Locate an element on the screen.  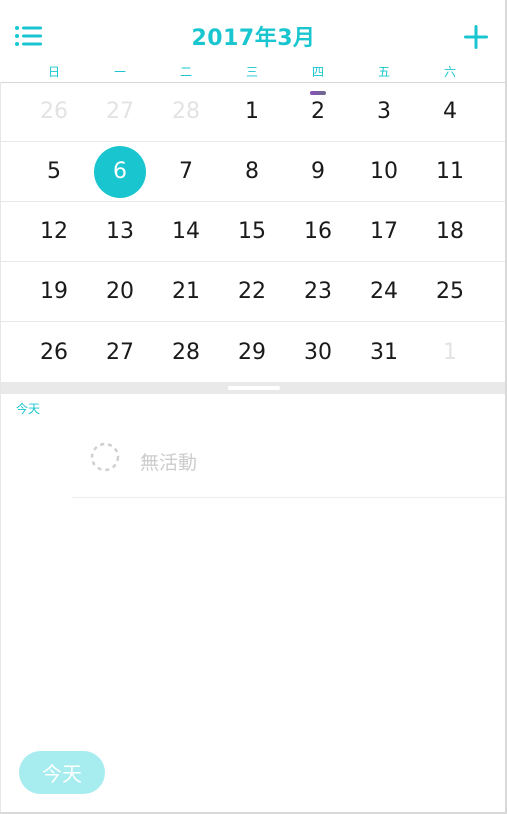
week-row: 26 27 28 1 2 3 4 is located at coordinates (253, 112).